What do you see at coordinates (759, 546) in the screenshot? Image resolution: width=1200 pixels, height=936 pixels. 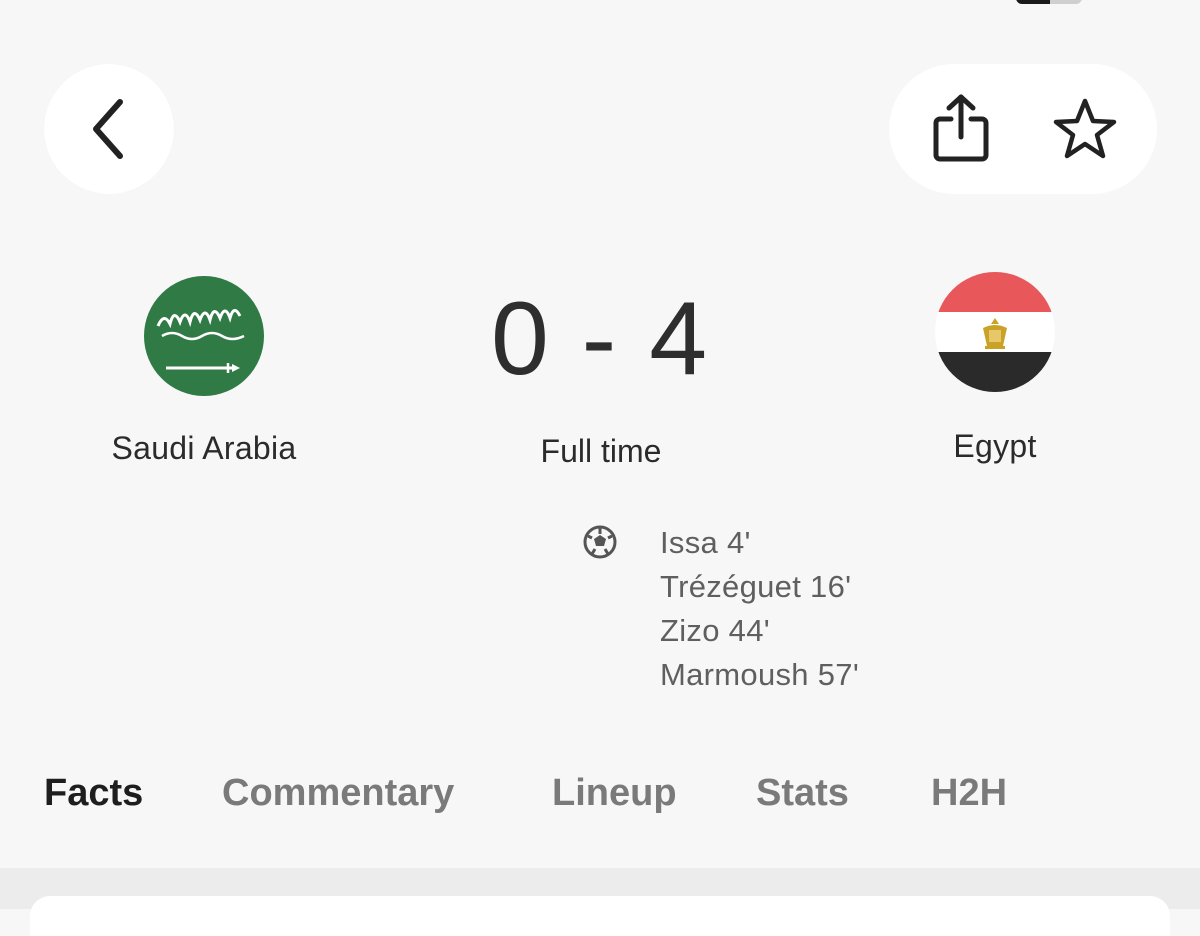 I see `scorer-item: Issa 4'` at bounding box center [759, 546].